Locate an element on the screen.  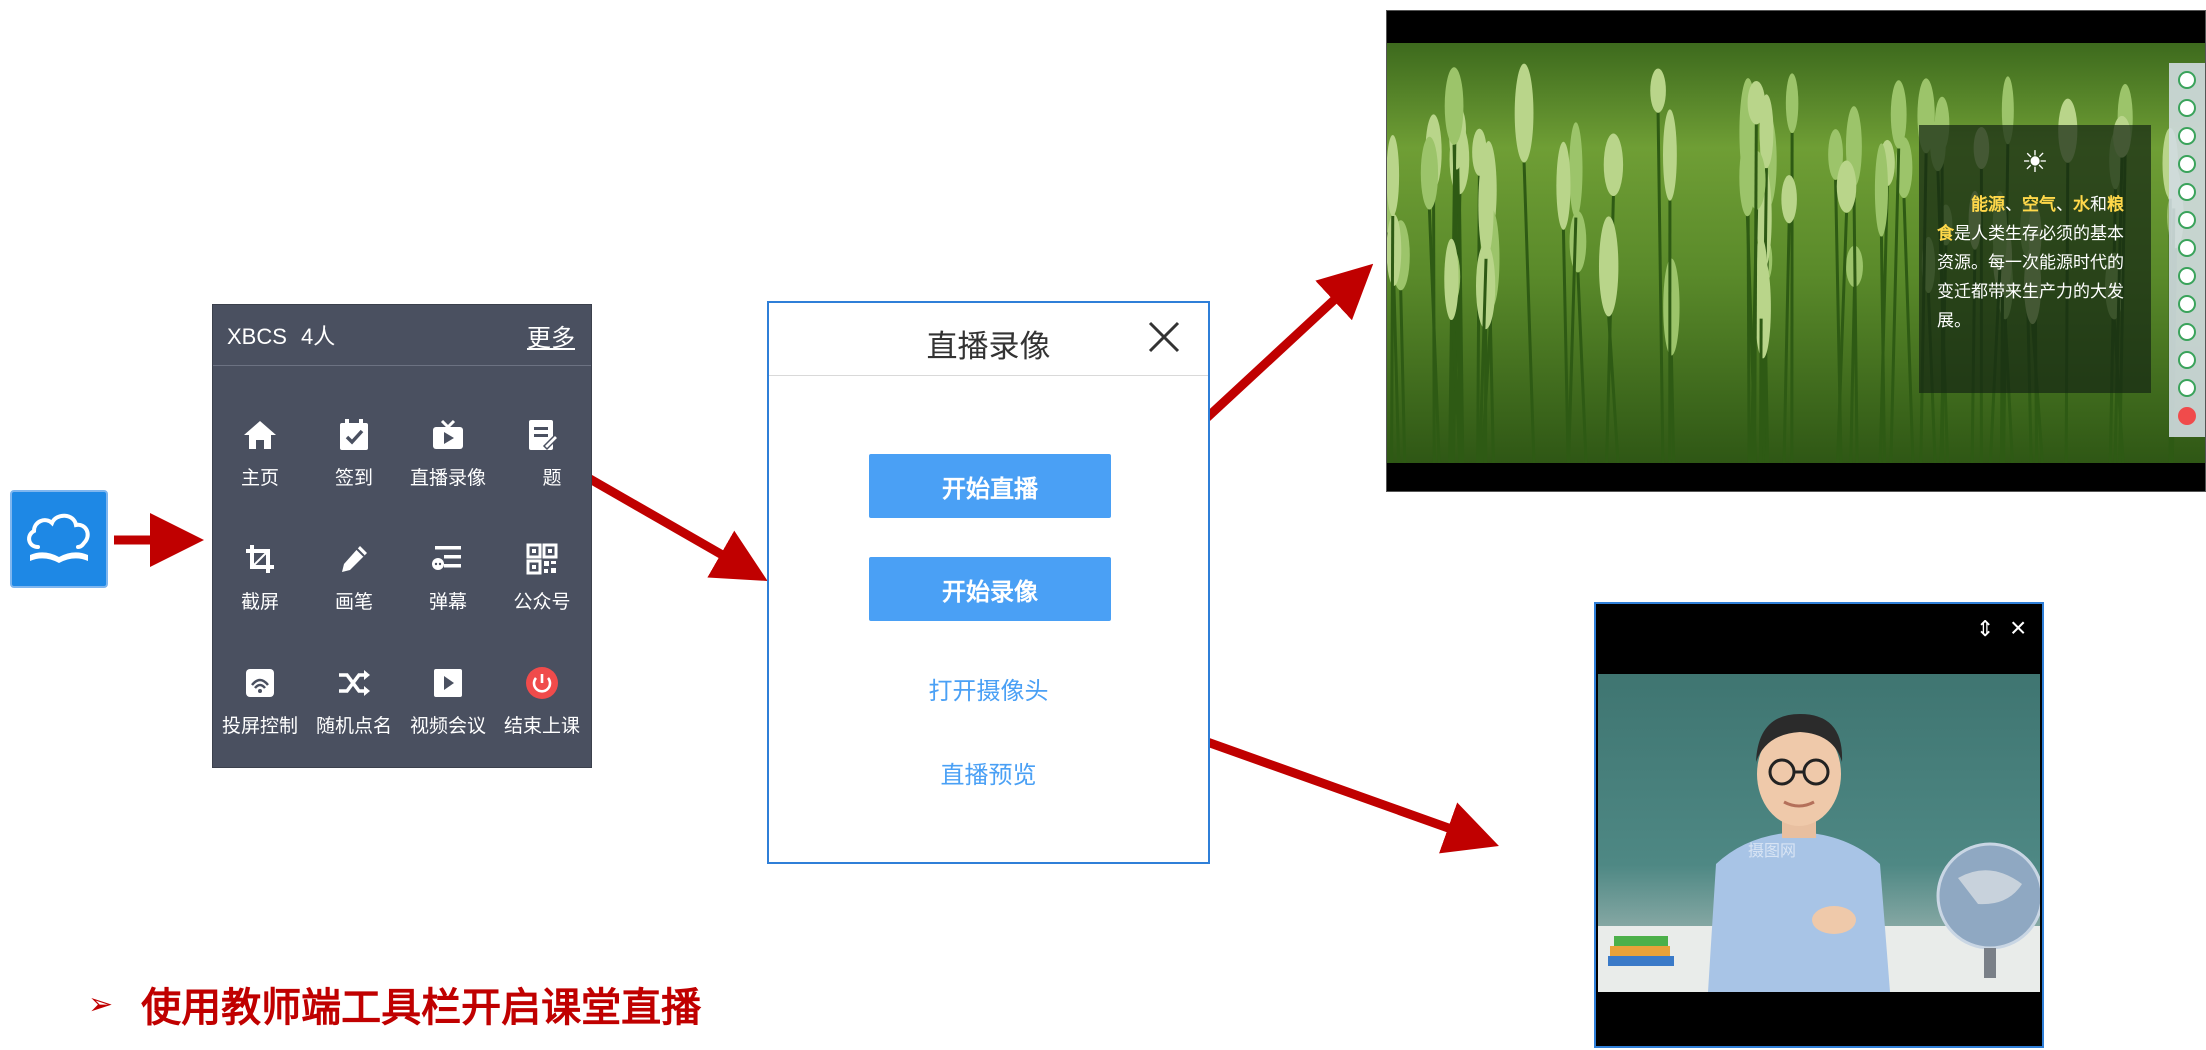
close-icon is located at coordinates (1164, 337).